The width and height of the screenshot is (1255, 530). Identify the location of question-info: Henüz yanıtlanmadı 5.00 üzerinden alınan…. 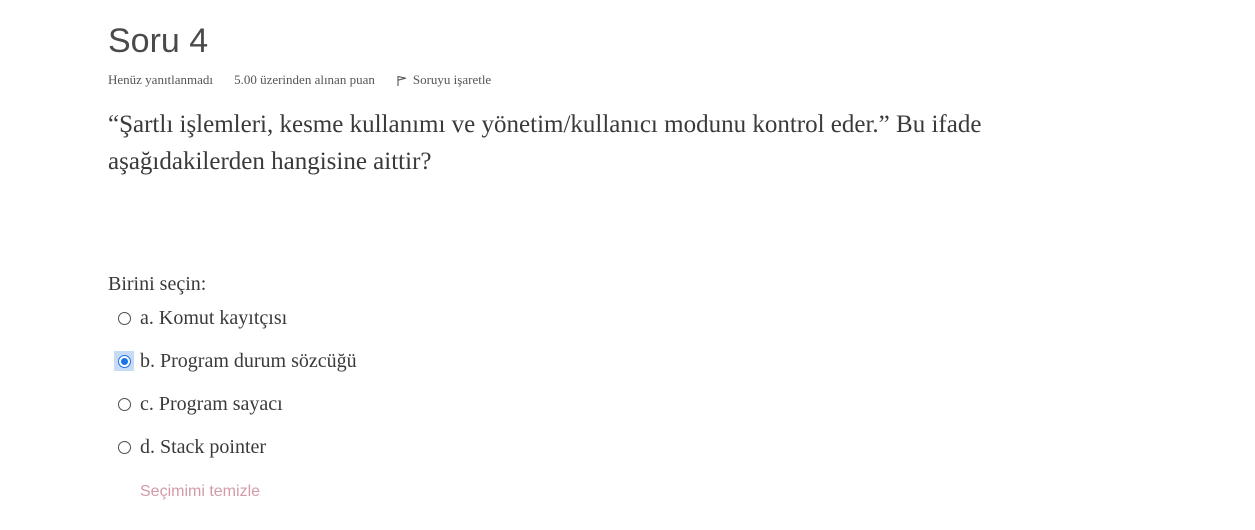
(299, 80).